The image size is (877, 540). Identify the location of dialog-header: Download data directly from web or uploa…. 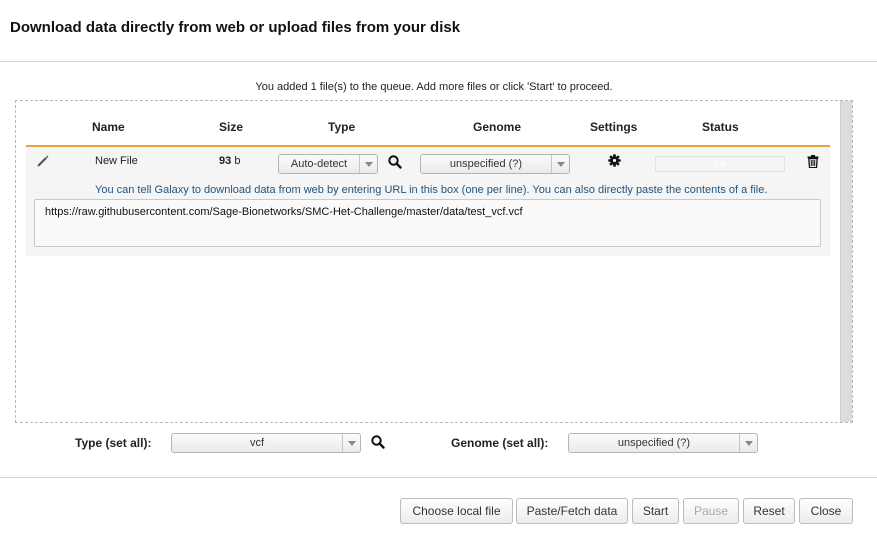
(438, 31).